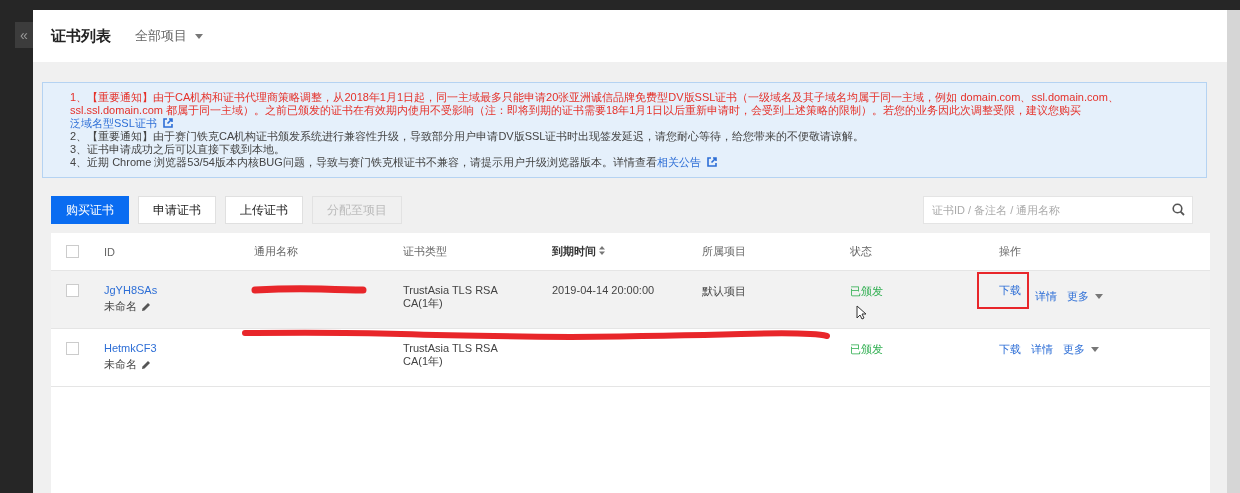 This screenshot has width=1240, height=493. I want to click on notice-text: 1、【重要通知】由于CA机构和证书代理商策略调整，从2018年1月1日起，同一主域最多只能申请20张亚洲诚信品牌免费型DV版SSL证书（一级域名及其子域名均属于同一主域，例如 domain.com、ssl.domain.com、ssl.ssl.domain.com 都属于同一主域）。之前已颁发的证书在有效期内使用不受影响（注：即将到期的证书需要18年1月1日以后重新申请时，会受到上述策略的限制）。若您的业务因此次调整受限，建议您购买 泛域名型SSL证书, so click(595, 110).